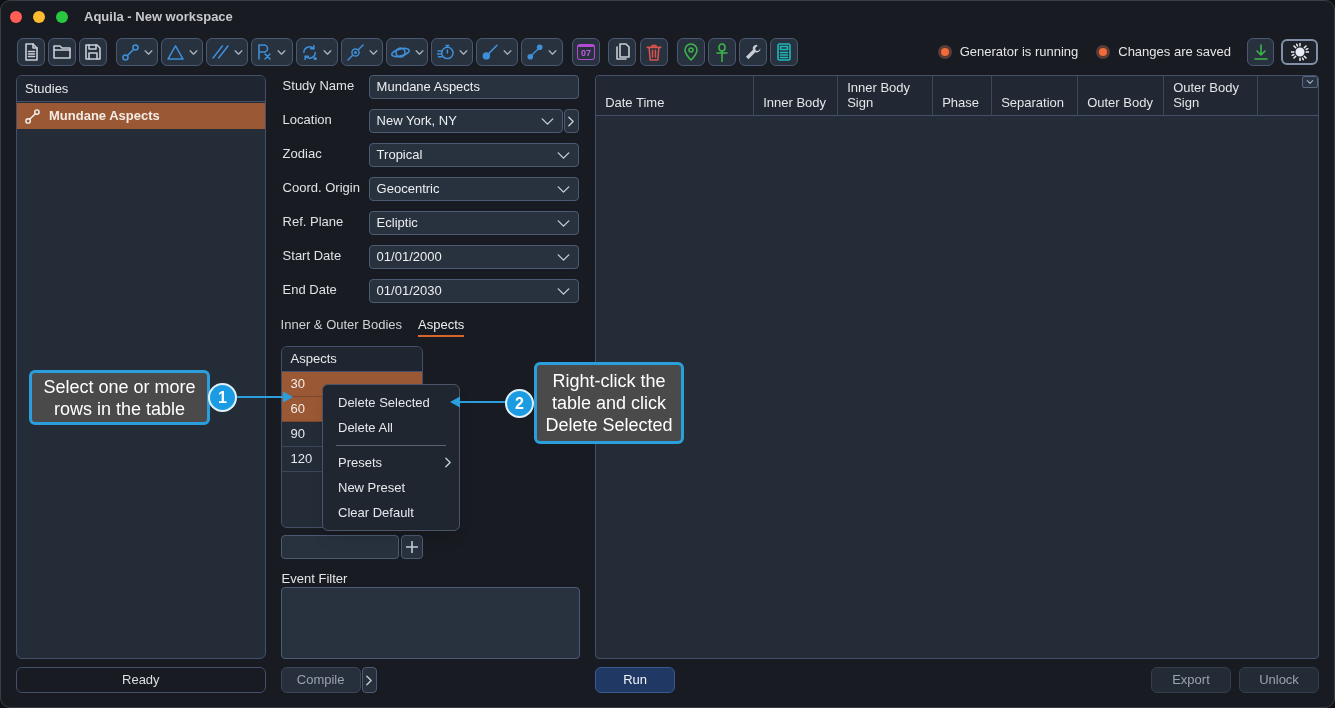 This screenshot has height=708, width=1335. Describe the element at coordinates (722, 52) in the screenshot. I see `ankh-button` at that location.